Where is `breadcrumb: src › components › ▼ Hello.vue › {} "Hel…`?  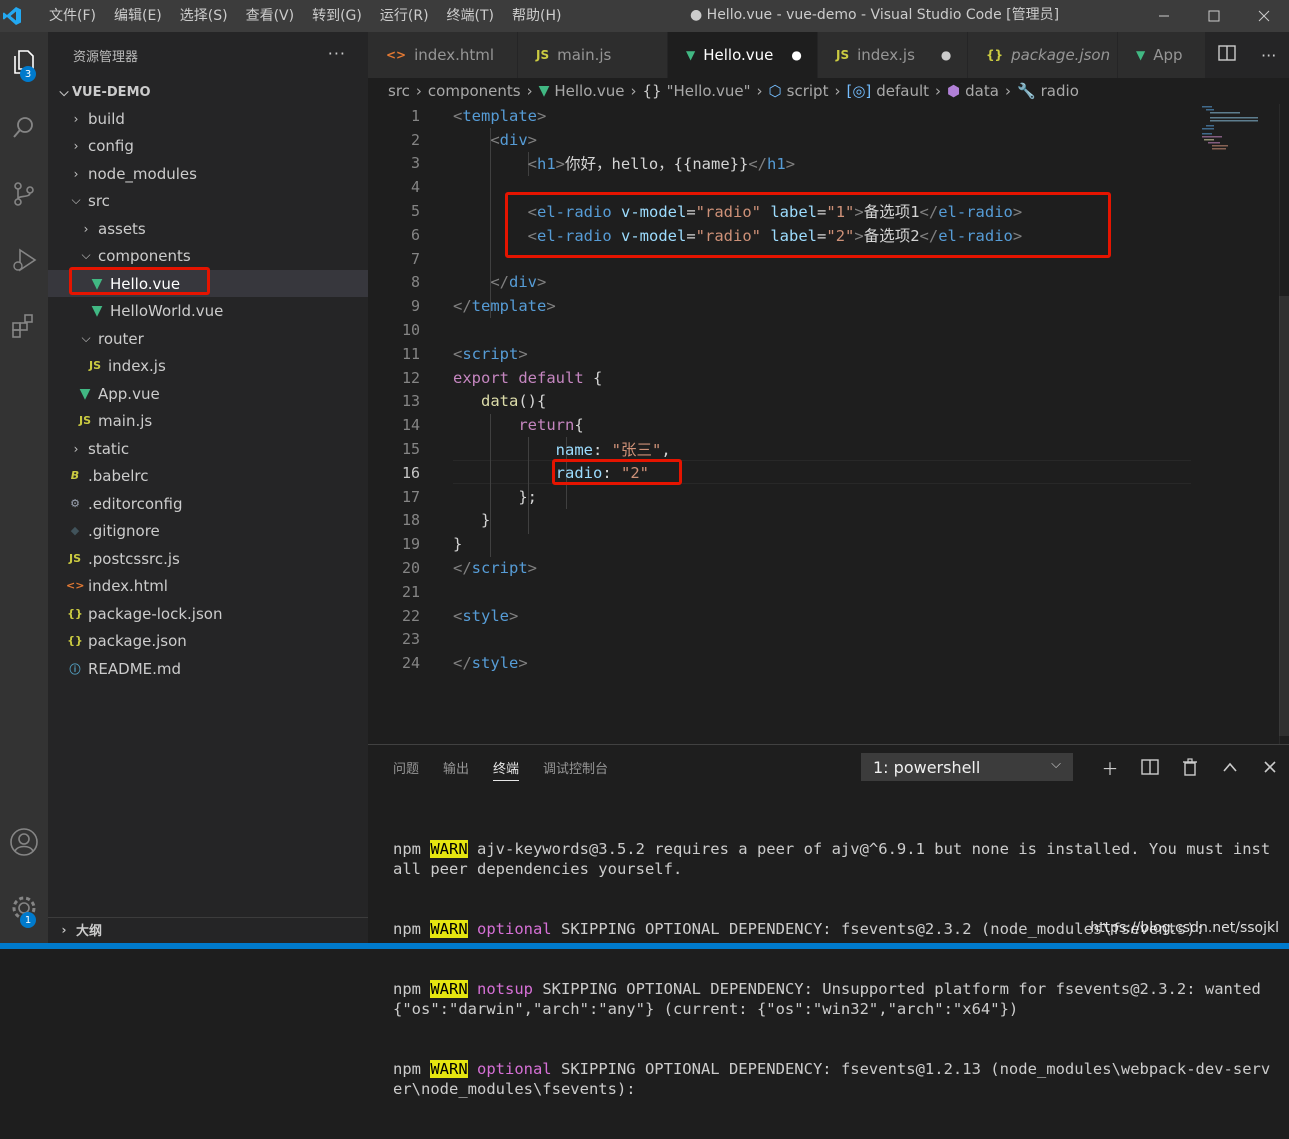
breadcrumb: src › components › ▼ Hello.vue › {} "Hel… is located at coordinates (828, 91).